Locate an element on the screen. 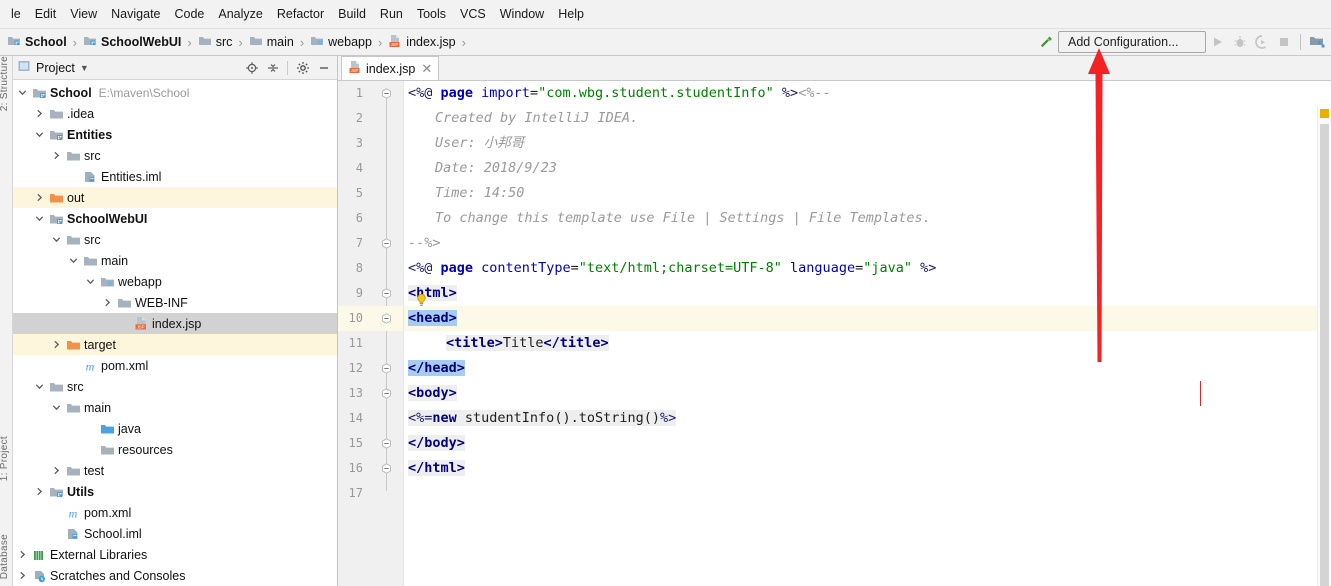  menu-item-build: Build is located at coordinates (352, 14).